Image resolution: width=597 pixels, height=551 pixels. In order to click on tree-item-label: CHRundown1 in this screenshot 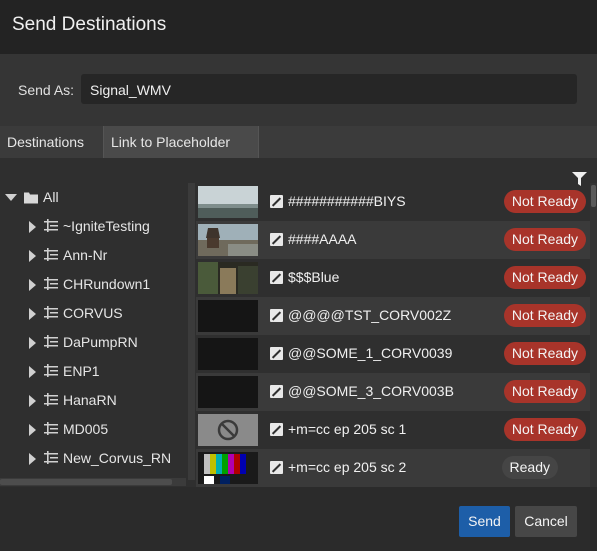, I will do `click(107, 284)`.